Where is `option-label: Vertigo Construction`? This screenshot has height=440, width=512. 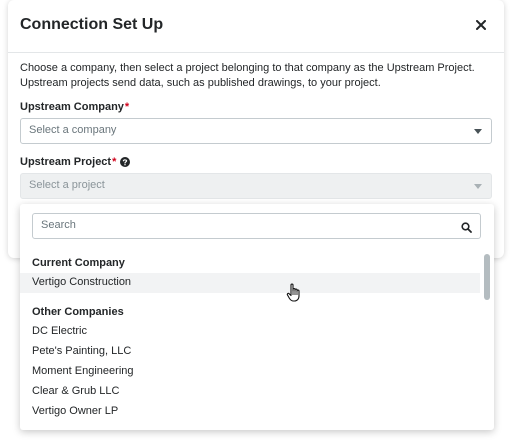 option-label: Vertigo Construction is located at coordinates (82, 282).